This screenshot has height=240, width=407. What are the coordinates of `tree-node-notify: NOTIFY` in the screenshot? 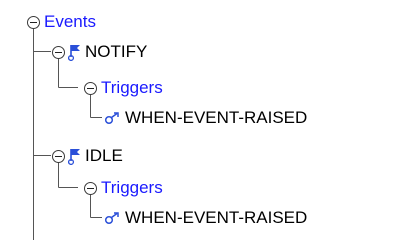 It's located at (99, 52).